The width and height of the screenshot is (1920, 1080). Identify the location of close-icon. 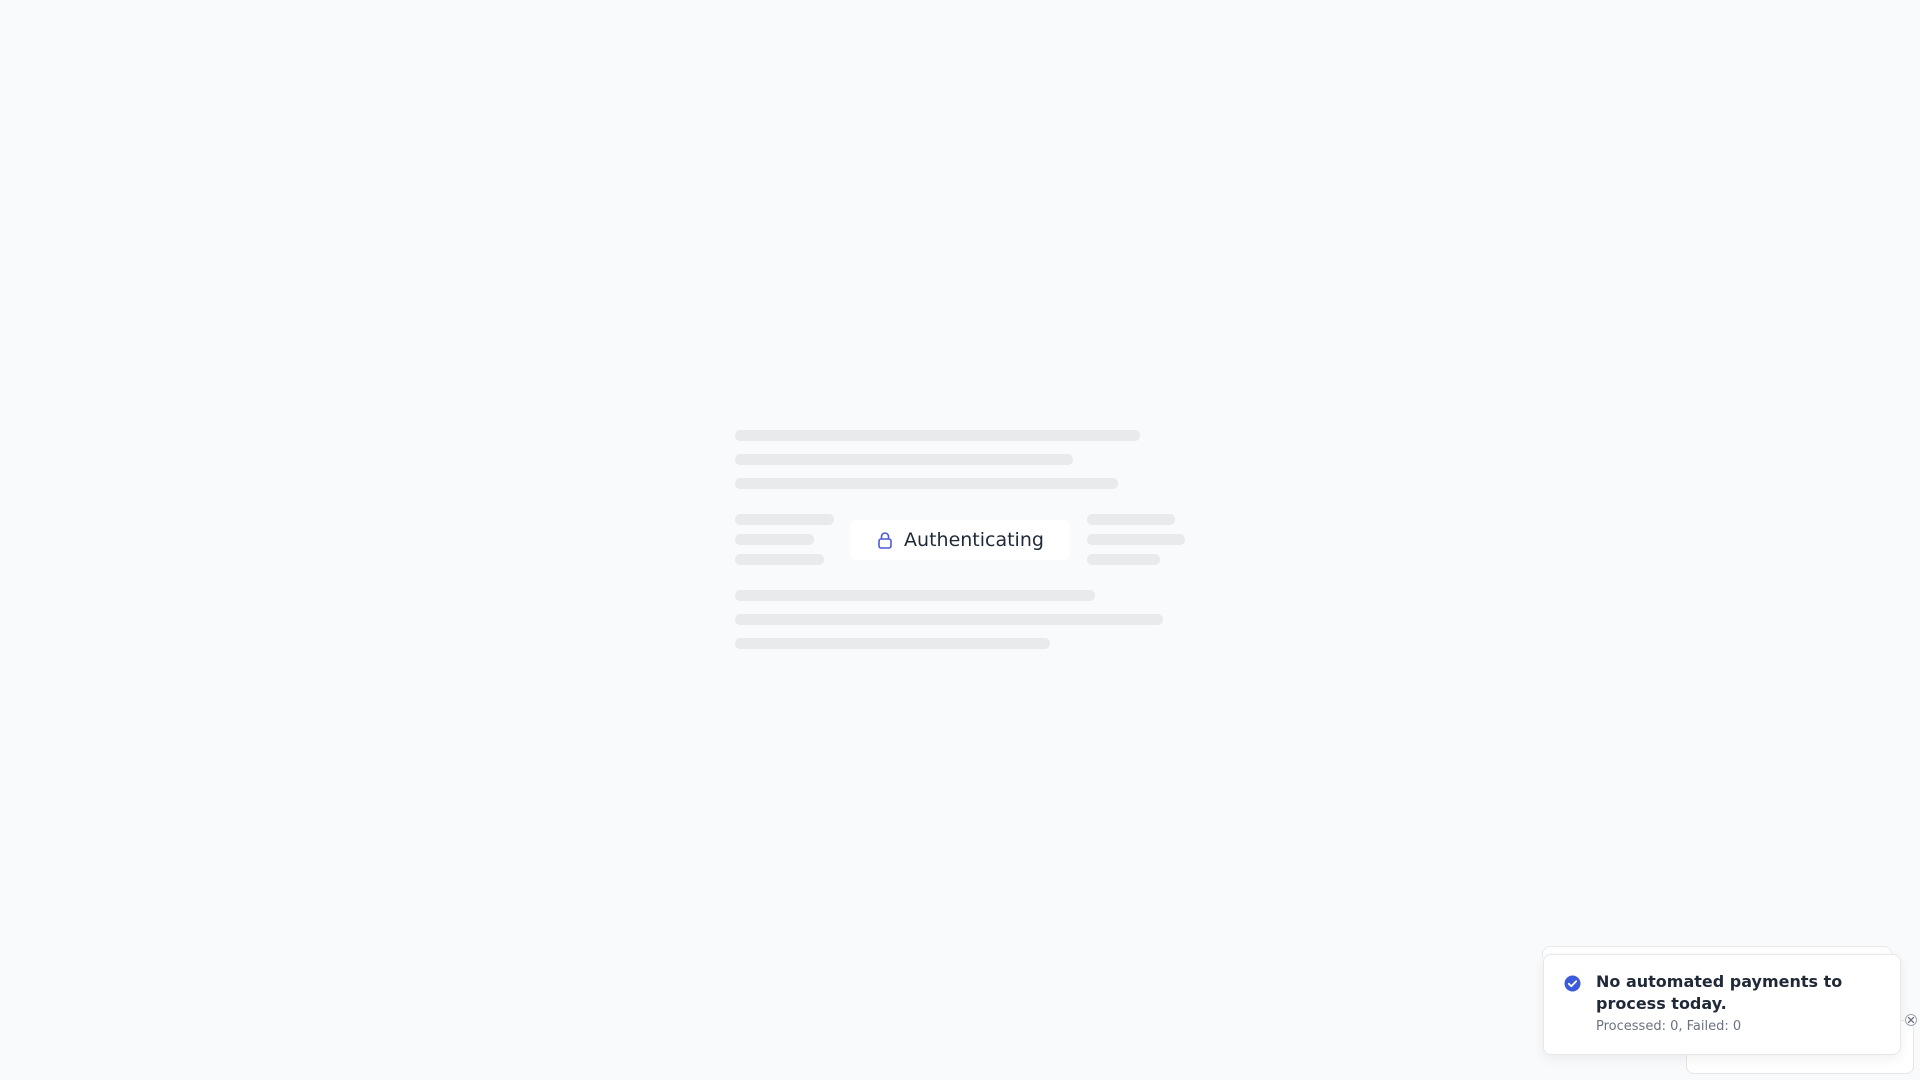
(1911, 1020).